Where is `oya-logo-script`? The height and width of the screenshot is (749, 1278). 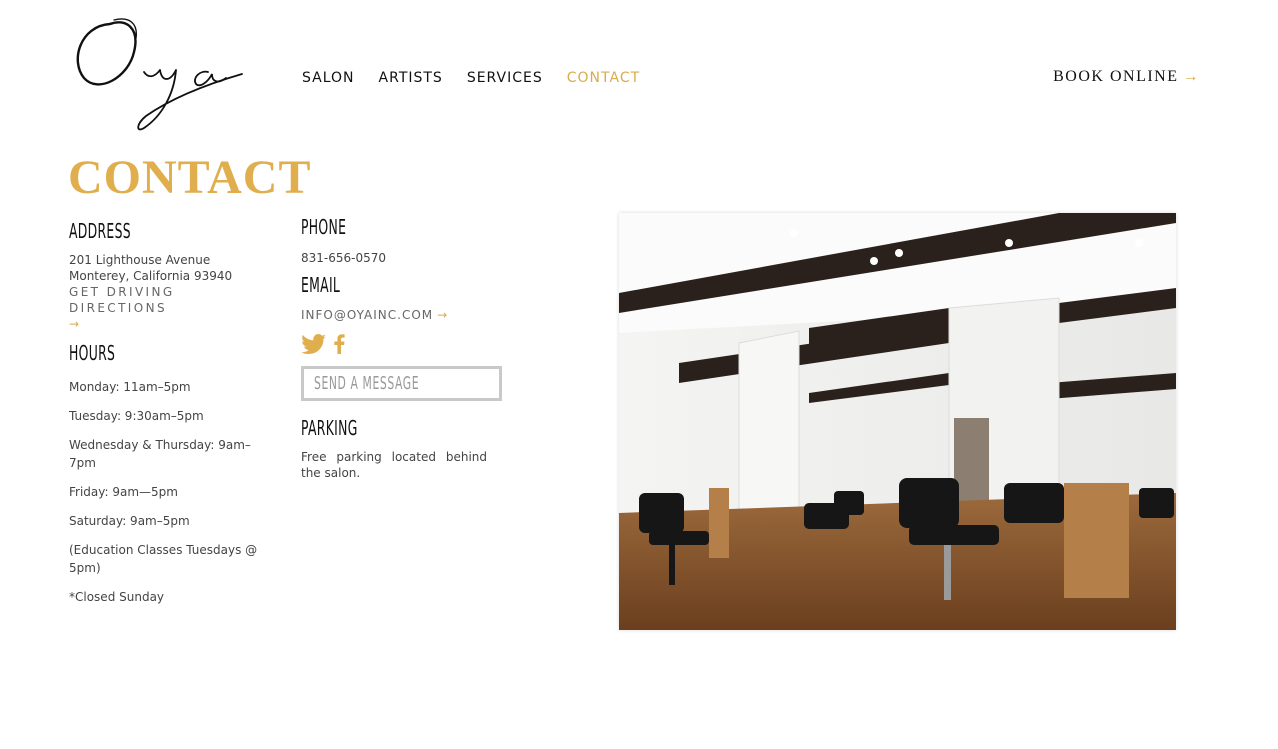 oya-logo-script is located at coordinates (159, 74).